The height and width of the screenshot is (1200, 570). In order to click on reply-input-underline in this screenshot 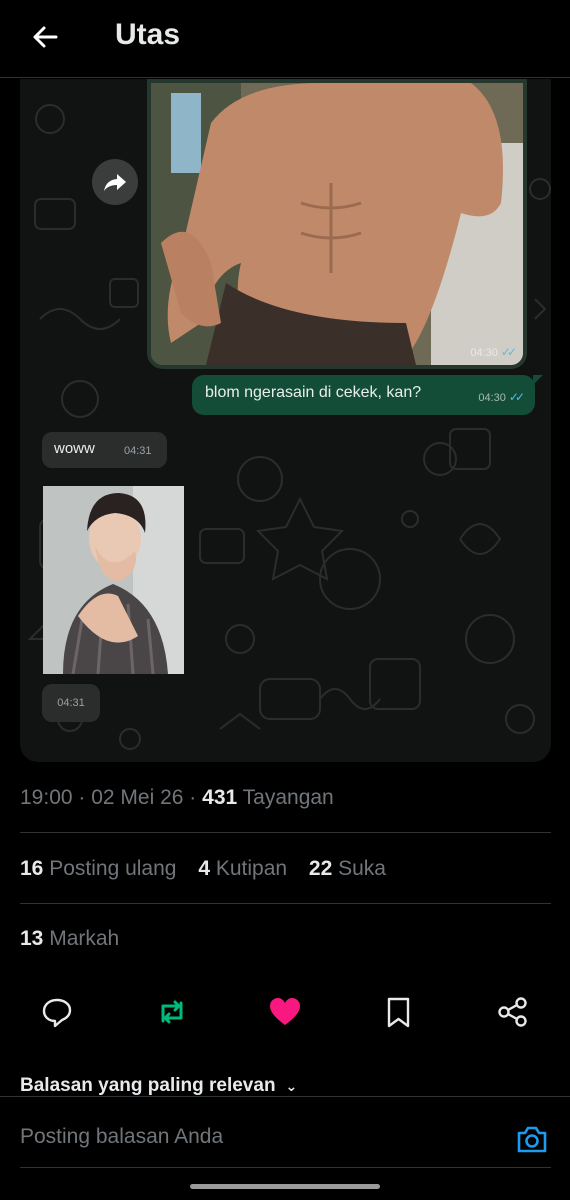, I will do `click(285, 1167)`.